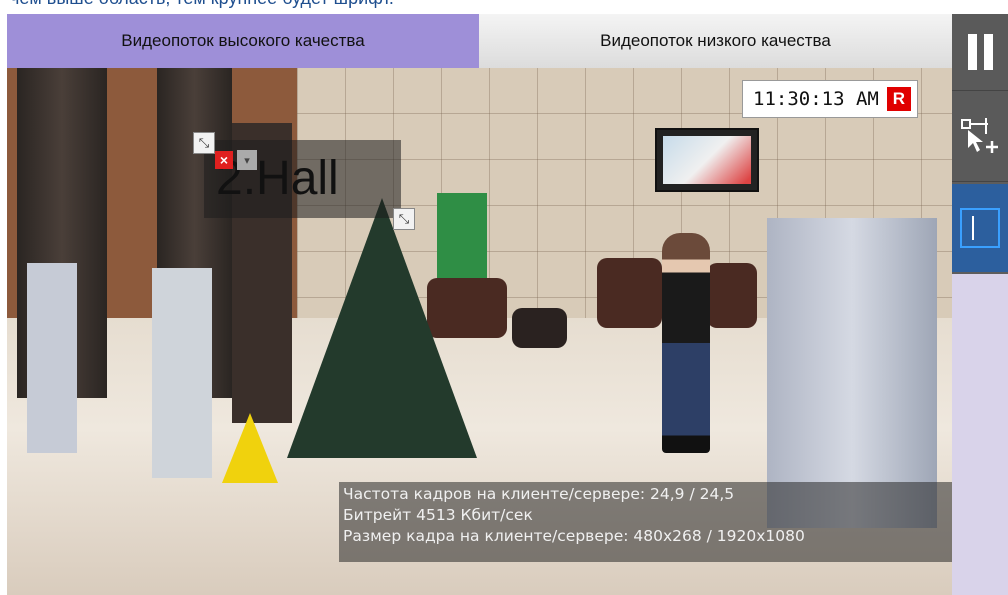 The image size is (1008, 595). What do you see at coordinates (707, 160) in the screenshot?
I see `scene-tv` at bounding box center [707, 160].